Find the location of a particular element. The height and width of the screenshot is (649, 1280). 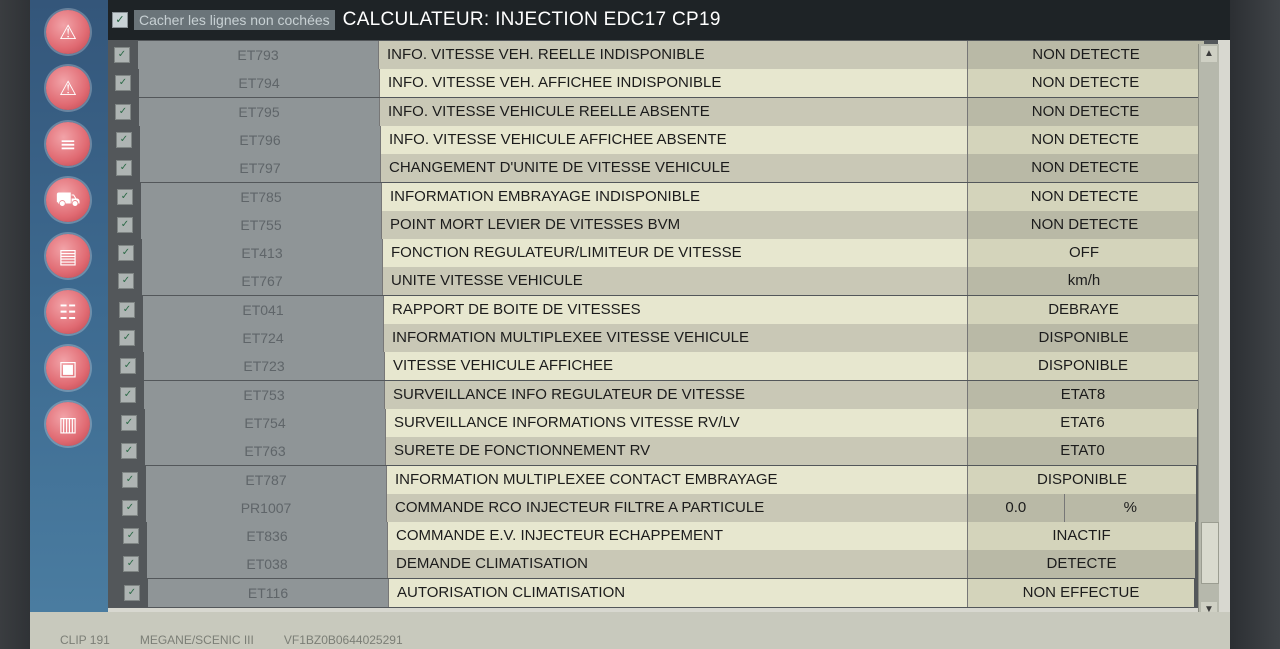

row-code: ET723 is located at coordinates (264, 366).